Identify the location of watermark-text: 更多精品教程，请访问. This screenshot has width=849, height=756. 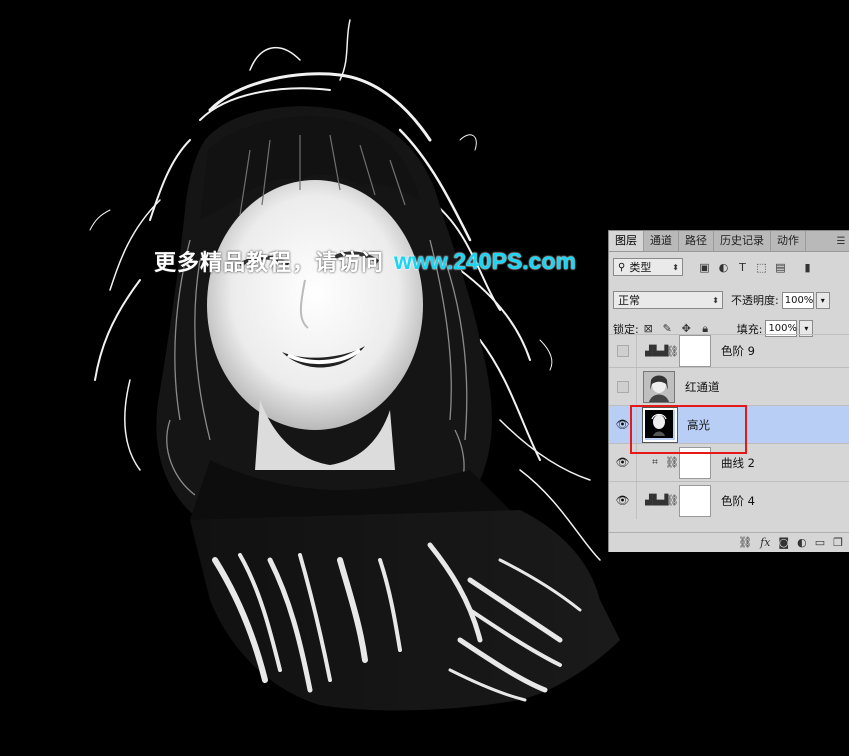
(269, 263).